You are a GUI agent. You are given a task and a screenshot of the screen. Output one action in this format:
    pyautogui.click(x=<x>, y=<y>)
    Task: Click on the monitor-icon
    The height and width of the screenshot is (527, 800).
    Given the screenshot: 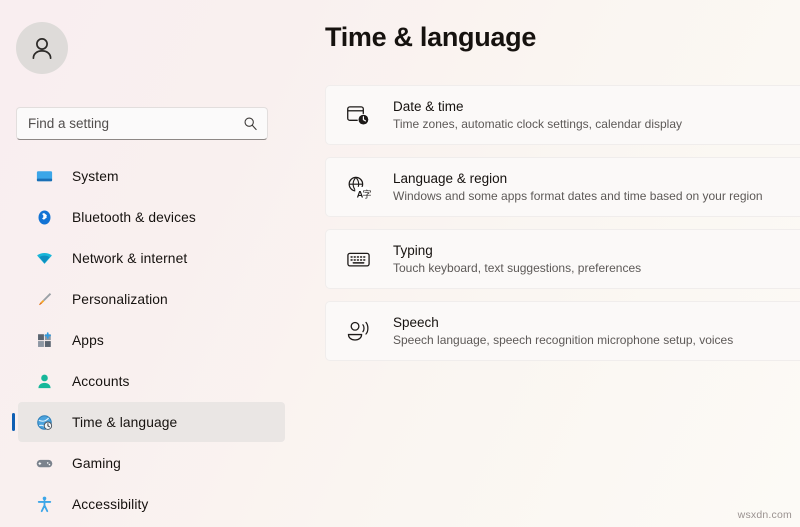 What is the action you would take?
    pyautogui.click(x=44, y=176)
    